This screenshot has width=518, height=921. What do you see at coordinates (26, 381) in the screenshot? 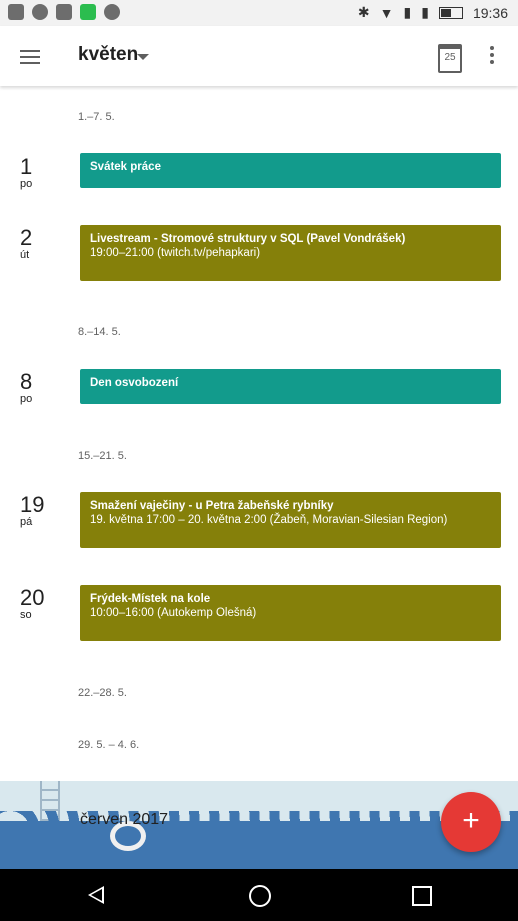
I see `day-number: 8` at bounding box center [26, 381].